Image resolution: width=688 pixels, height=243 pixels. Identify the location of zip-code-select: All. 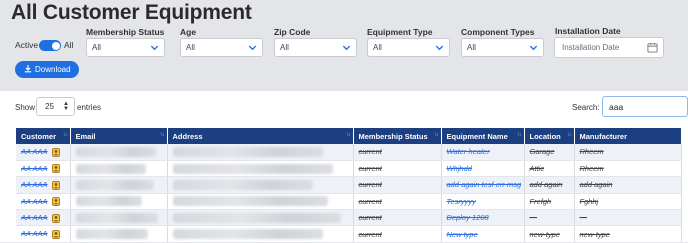
(315, 47).